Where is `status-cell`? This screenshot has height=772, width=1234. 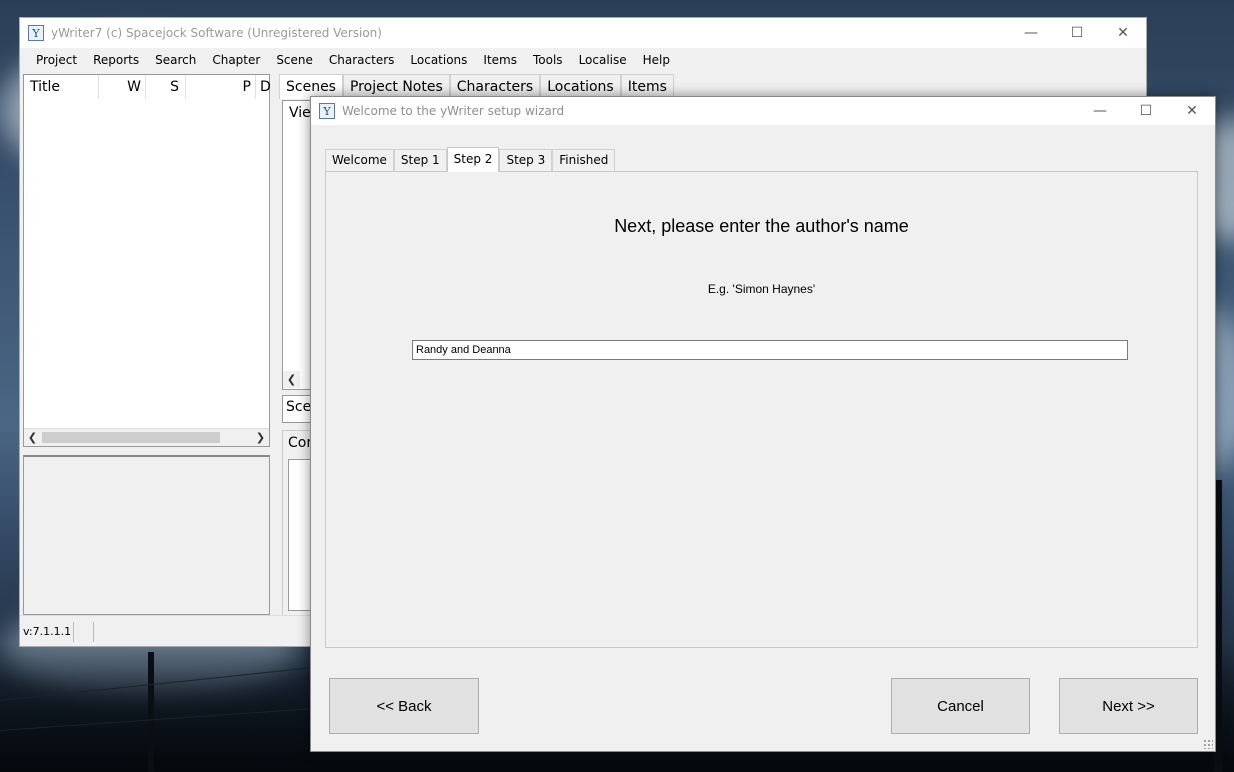
status-cell is located at coordinates (85, 632).